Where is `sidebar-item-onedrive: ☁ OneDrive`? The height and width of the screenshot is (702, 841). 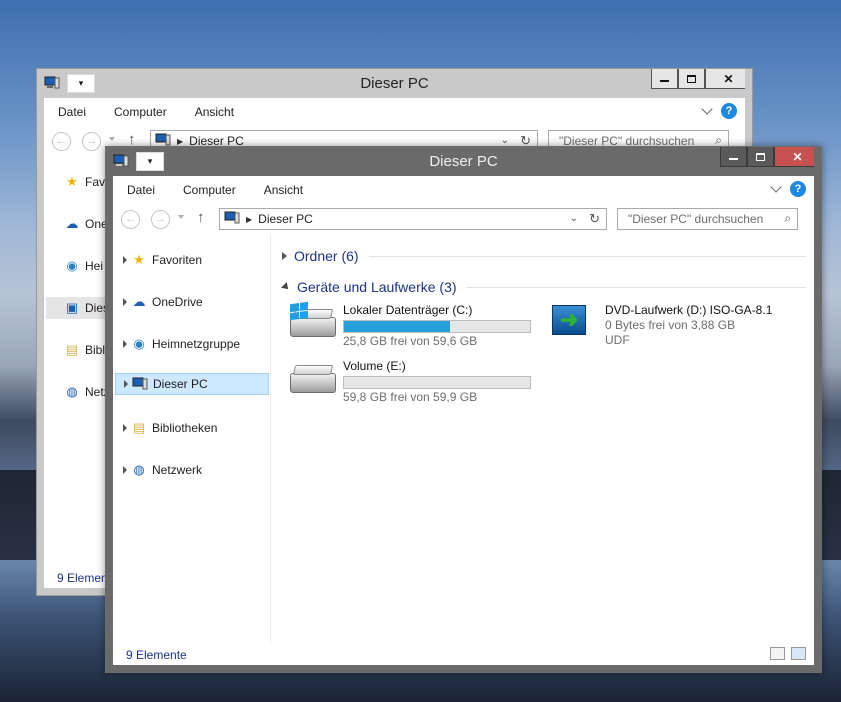 sidebar-item-onedrive: ☁ OneDrive is located at coordinates (192, 302).